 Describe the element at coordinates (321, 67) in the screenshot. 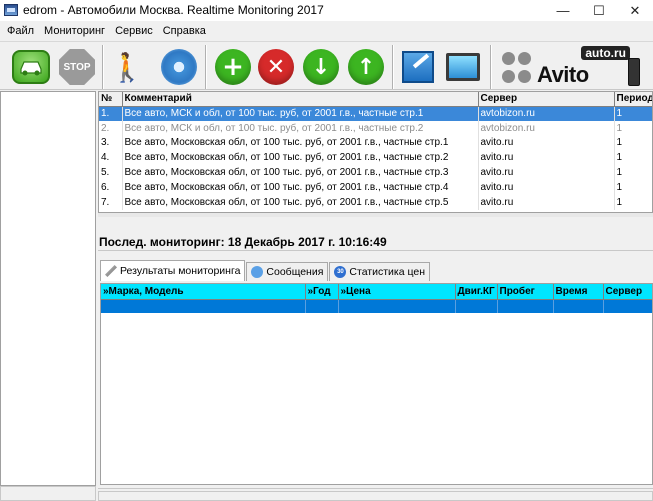

I see `move-down-button: ↓` at that location.